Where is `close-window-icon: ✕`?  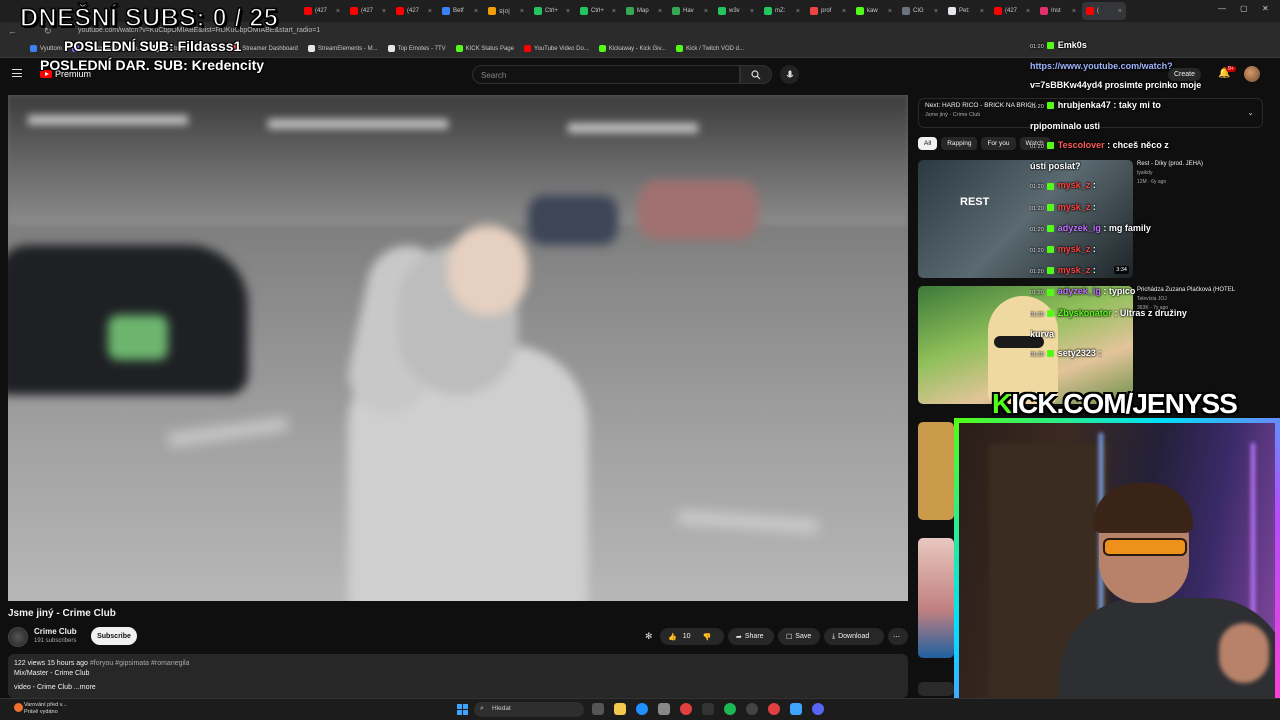 close-window-icon: ✕ is located at coordinates (1265, 8).